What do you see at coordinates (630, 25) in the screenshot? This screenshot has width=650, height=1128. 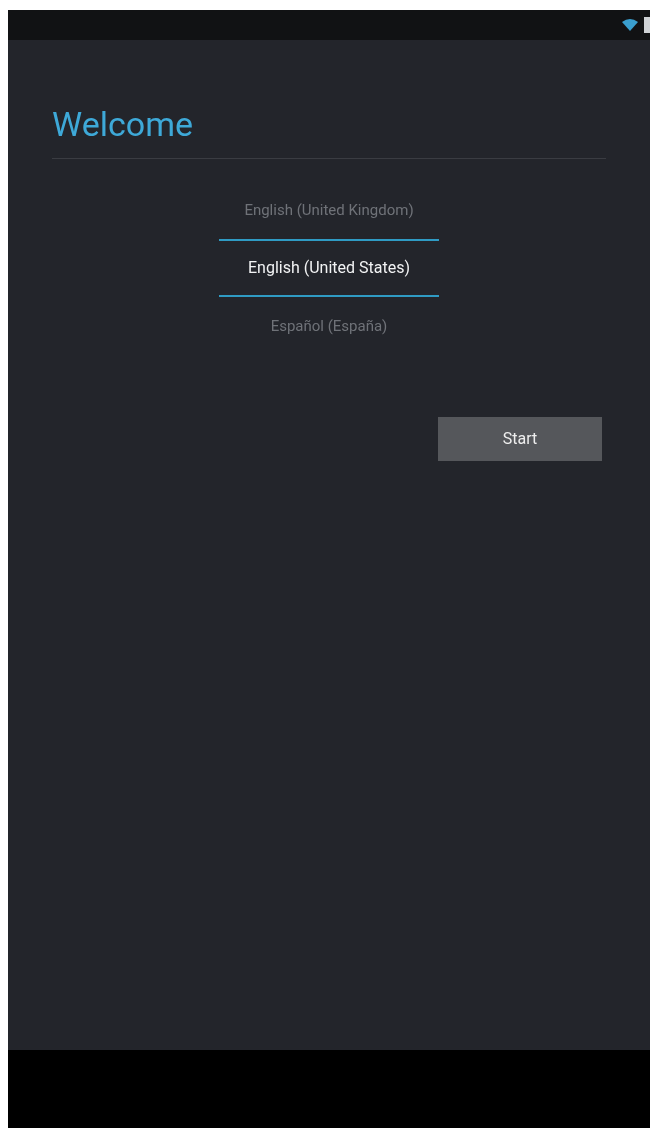 I see `wifi-icon` at bounding box center [630, 25].